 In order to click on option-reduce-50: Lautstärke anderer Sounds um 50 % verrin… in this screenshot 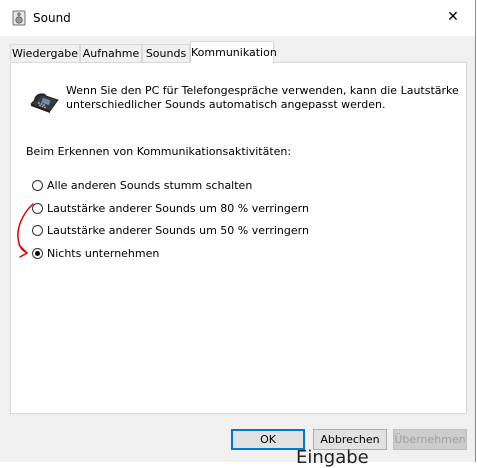, I will do `click(170, 230)`.